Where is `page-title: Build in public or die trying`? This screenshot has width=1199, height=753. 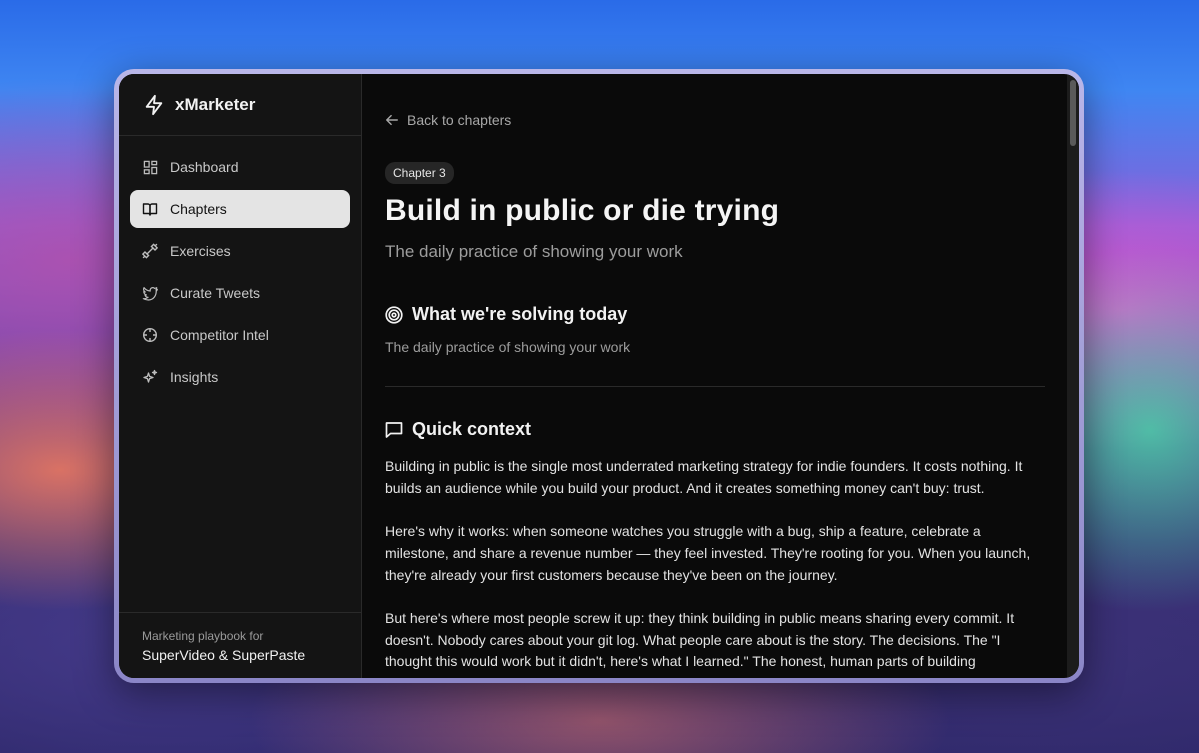
page-title: Build in public or die trying is located at coordinates (582, 210).